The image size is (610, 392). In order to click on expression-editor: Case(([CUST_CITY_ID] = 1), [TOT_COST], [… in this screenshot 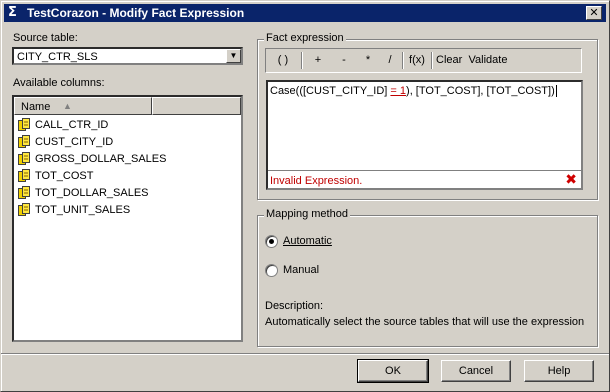, I will do `click(424, 135)`.